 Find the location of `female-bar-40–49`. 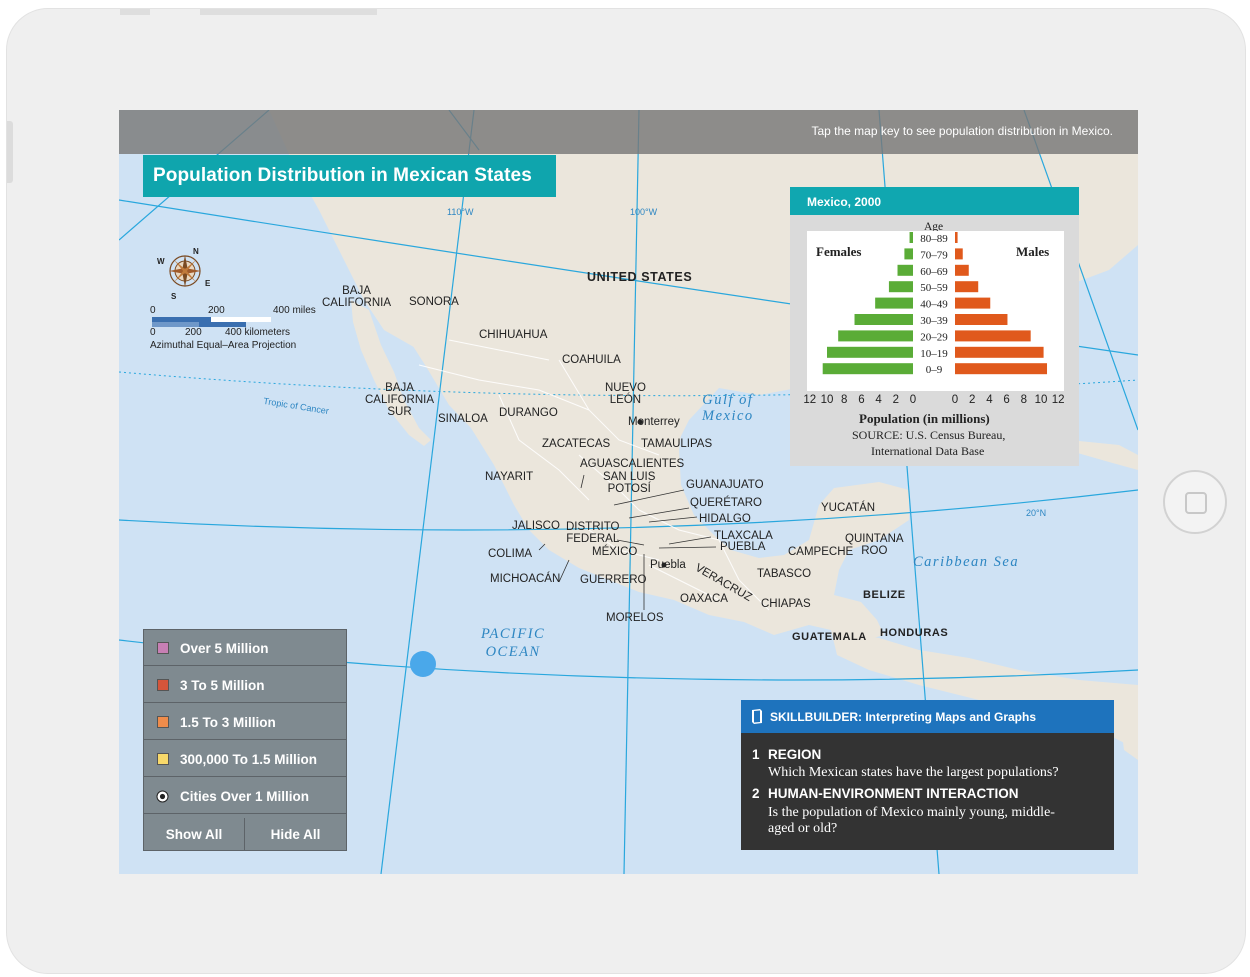

female-bar-40–49 is located at coordinates (894, 303).